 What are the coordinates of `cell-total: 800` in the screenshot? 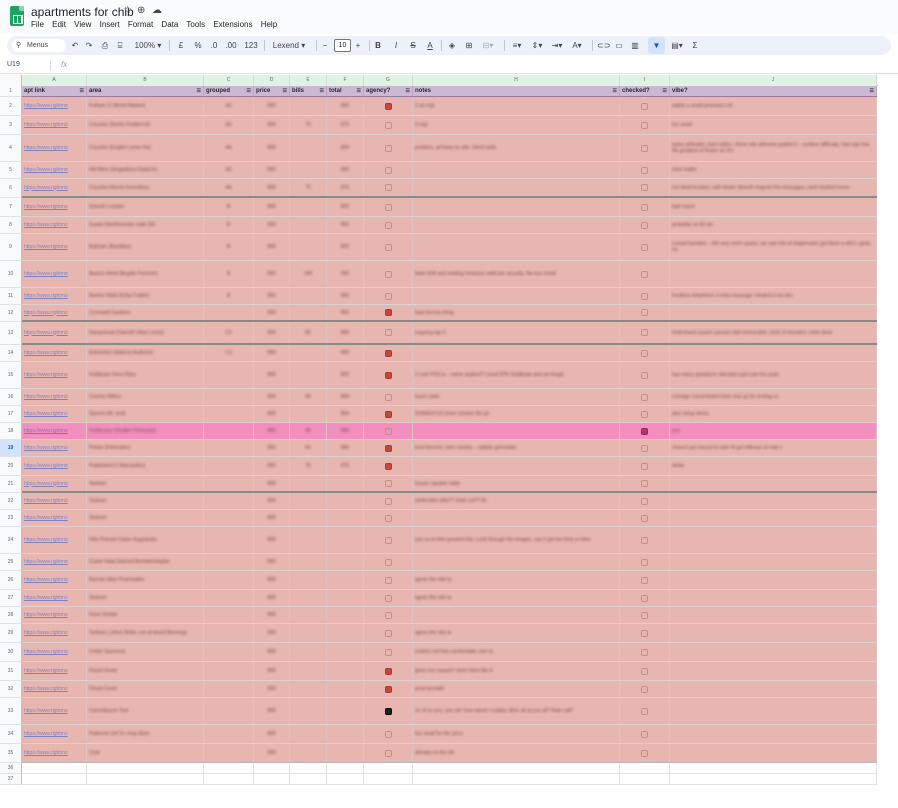 It's located at (345, 353).